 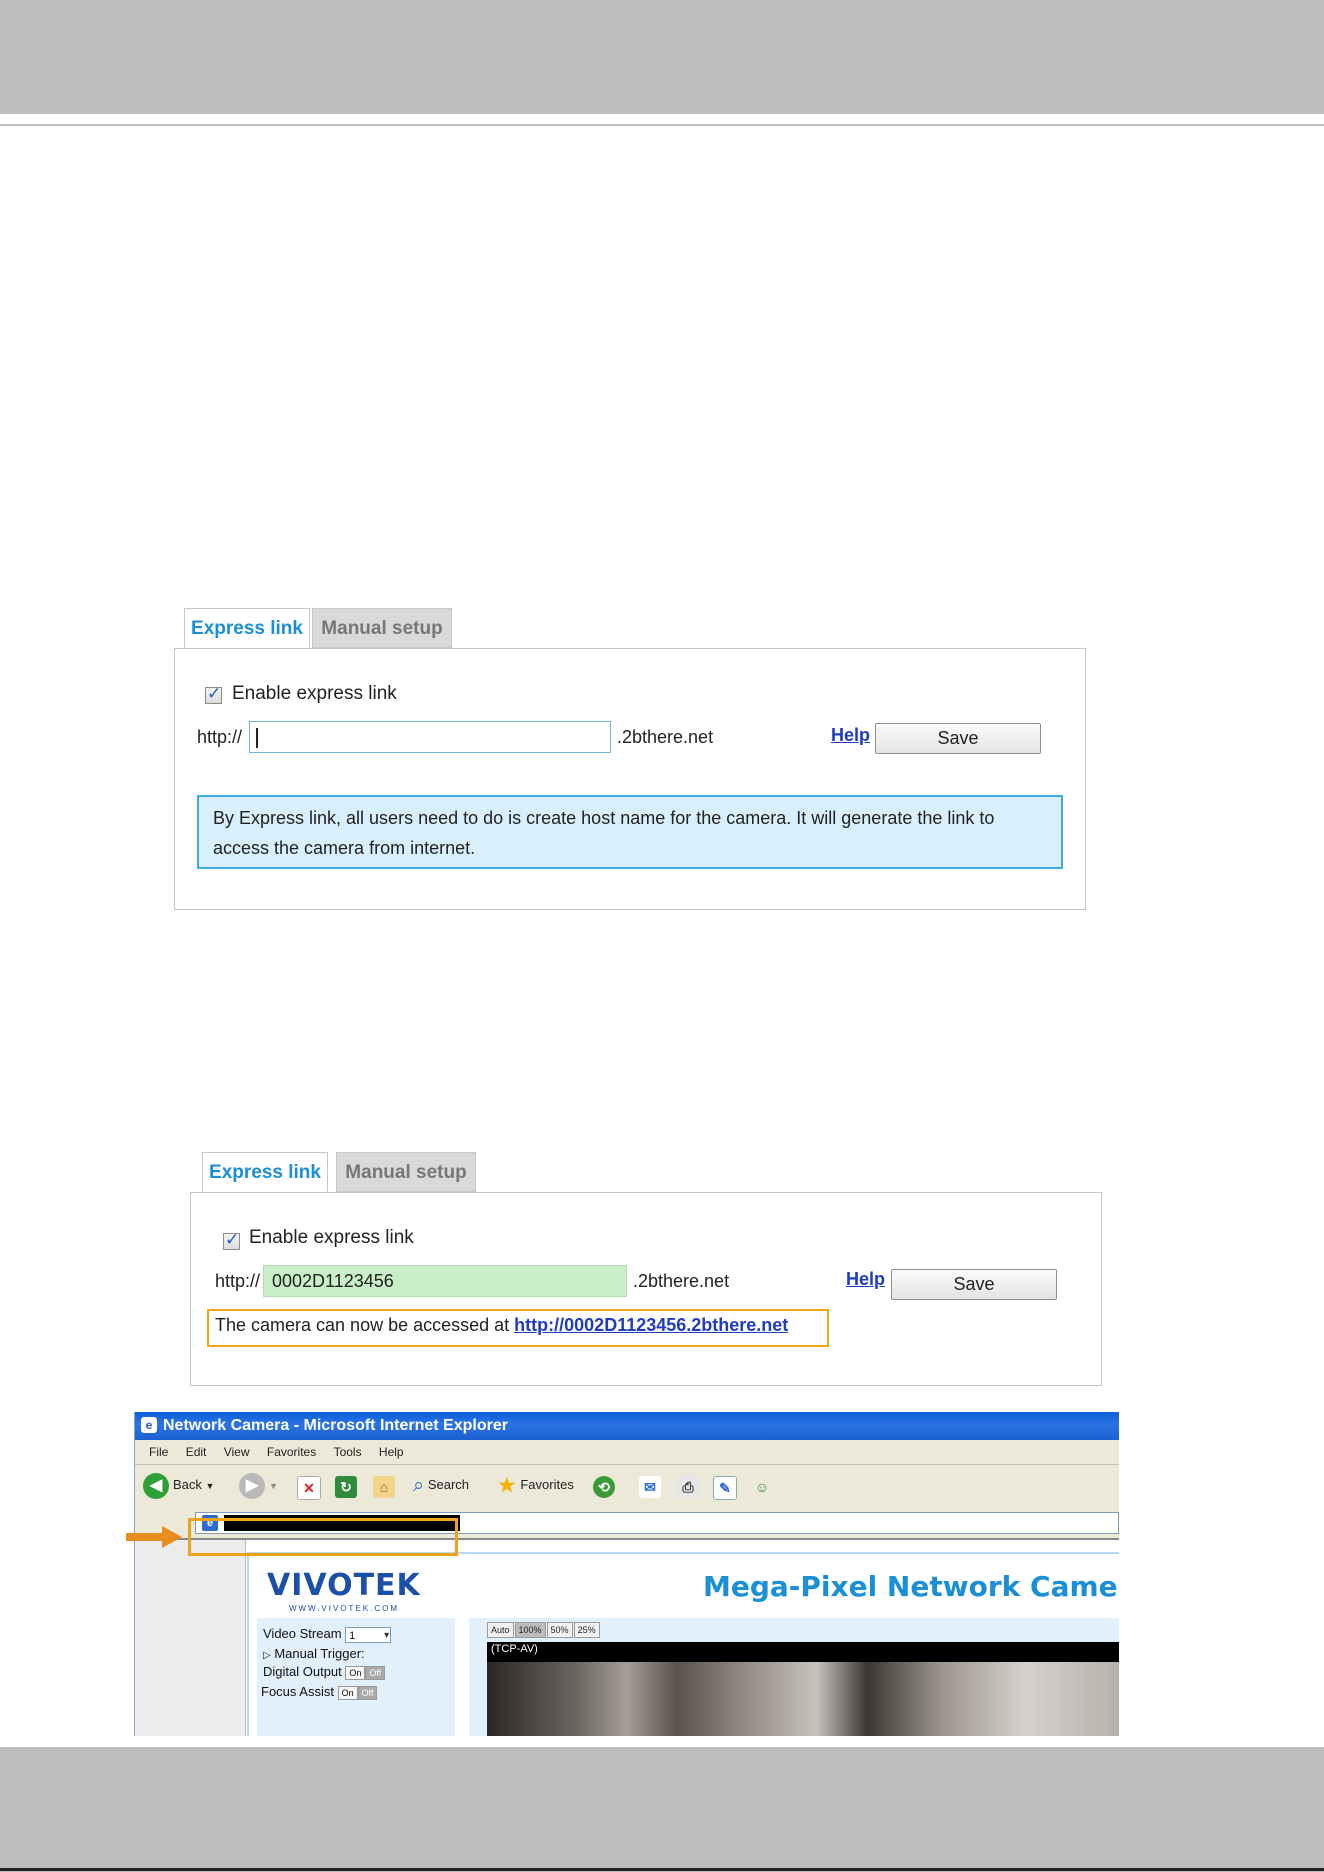 What do you see at coordinates (158, 1452) in the screenshot?
I see `menu-file: File` at bounding box center [158, 1452].